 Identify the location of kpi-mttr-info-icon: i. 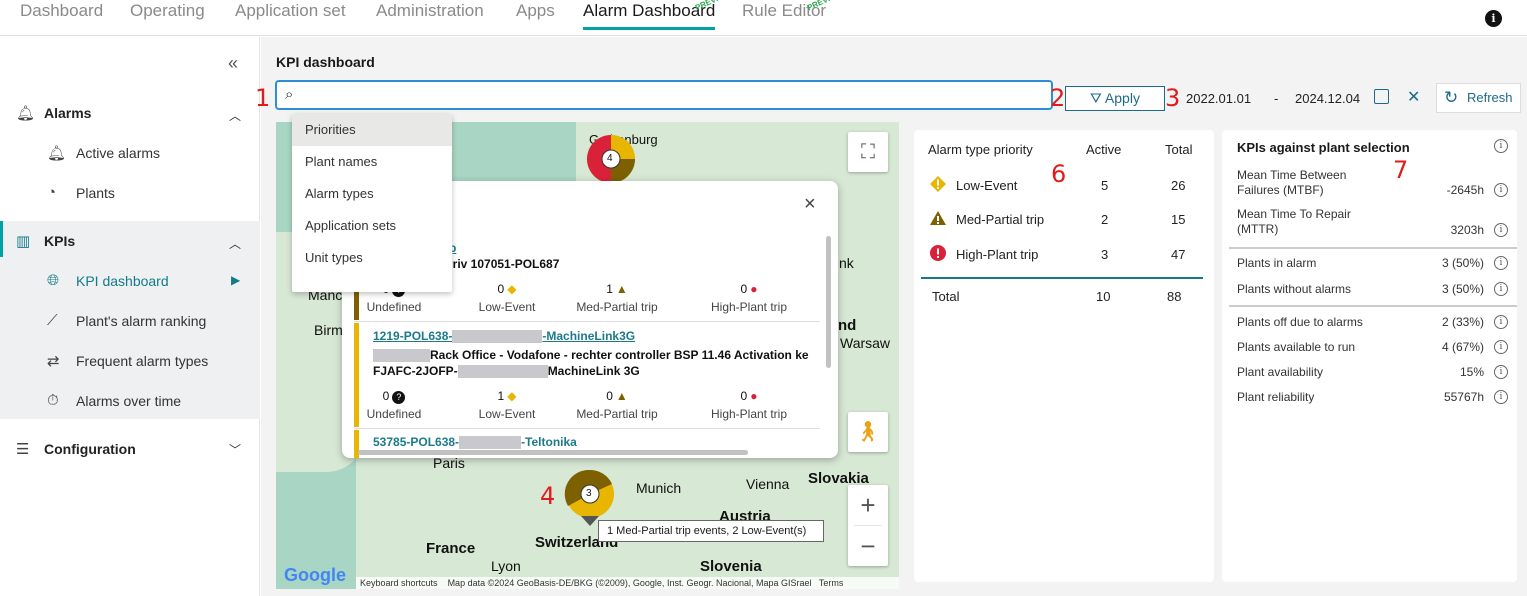
(1501, 230).